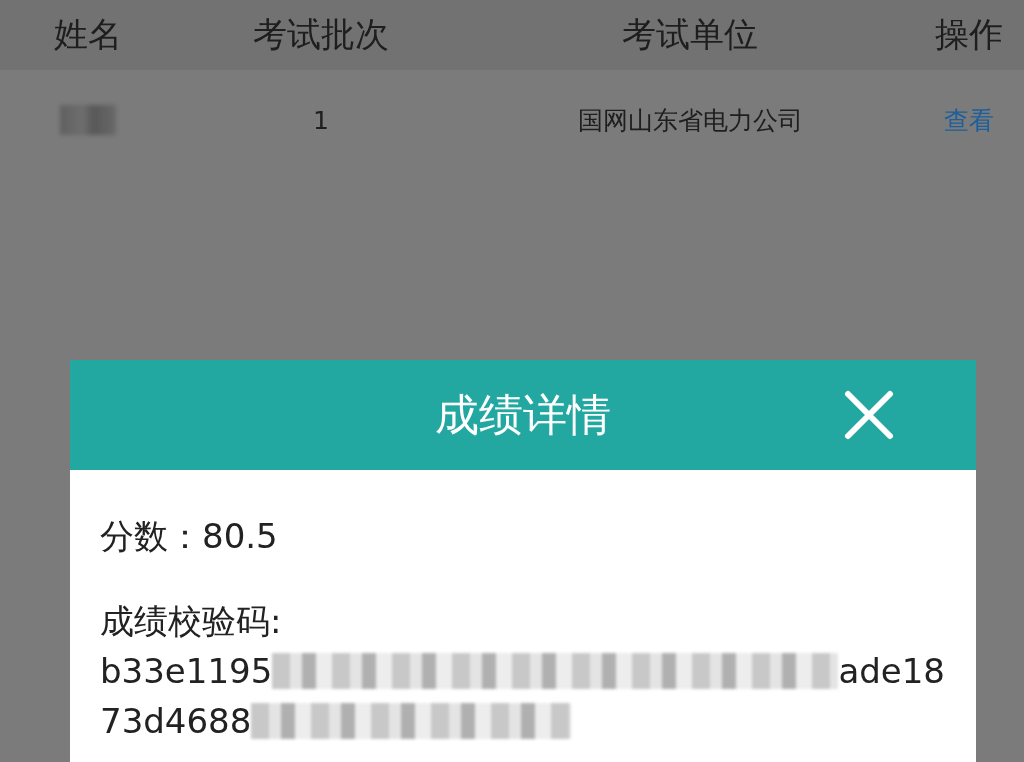 This screenshot has height=762, width=1024. Describe the element at coordinates (690, 34) in the screenshot. I see `column-header: 考试单位` at that location.